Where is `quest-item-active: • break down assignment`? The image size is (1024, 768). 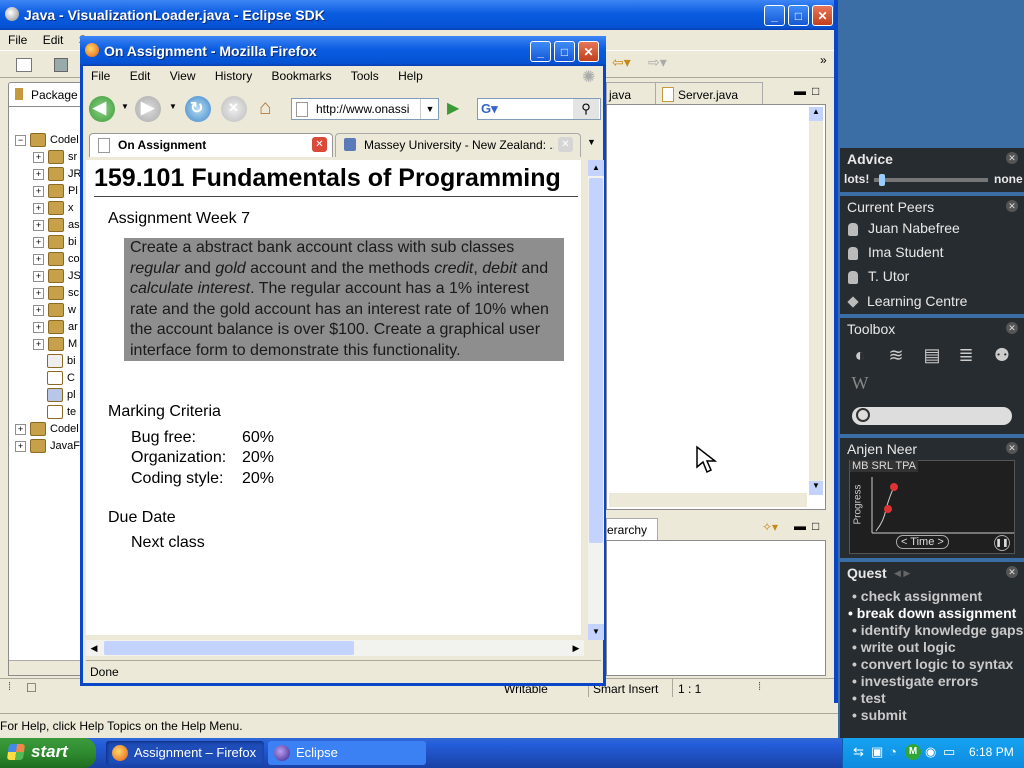 quest-item-active: • break down assignment is located at coordinates (932, 613).